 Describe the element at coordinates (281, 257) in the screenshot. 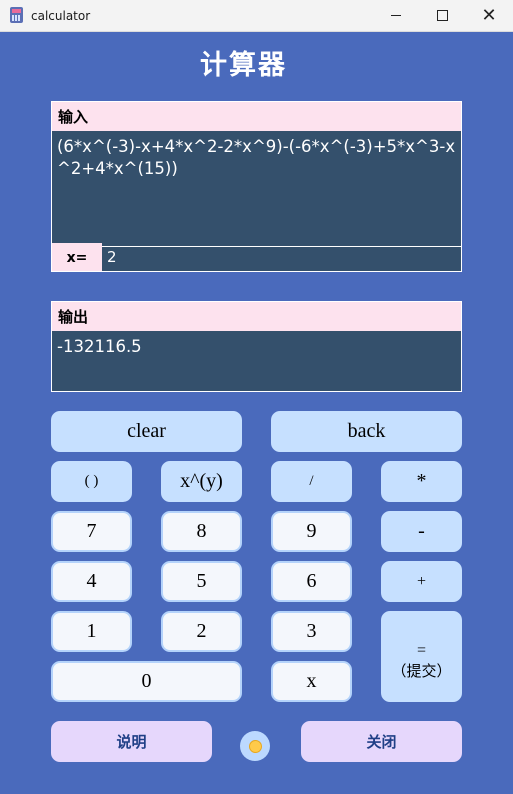

I see `x-value-input: 2` at that location.